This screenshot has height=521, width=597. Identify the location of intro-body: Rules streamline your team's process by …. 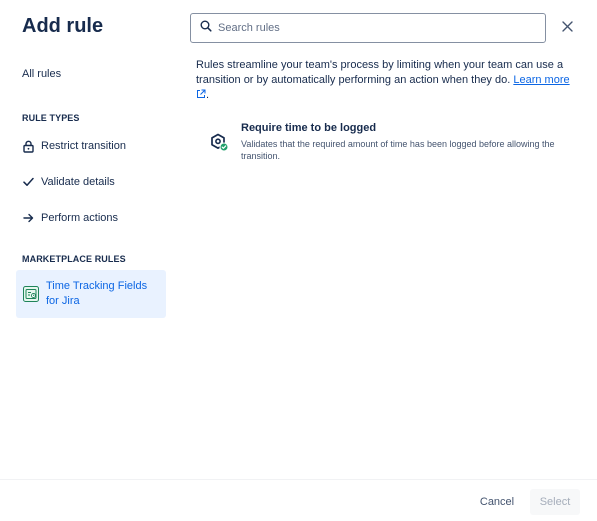
(380, 72).